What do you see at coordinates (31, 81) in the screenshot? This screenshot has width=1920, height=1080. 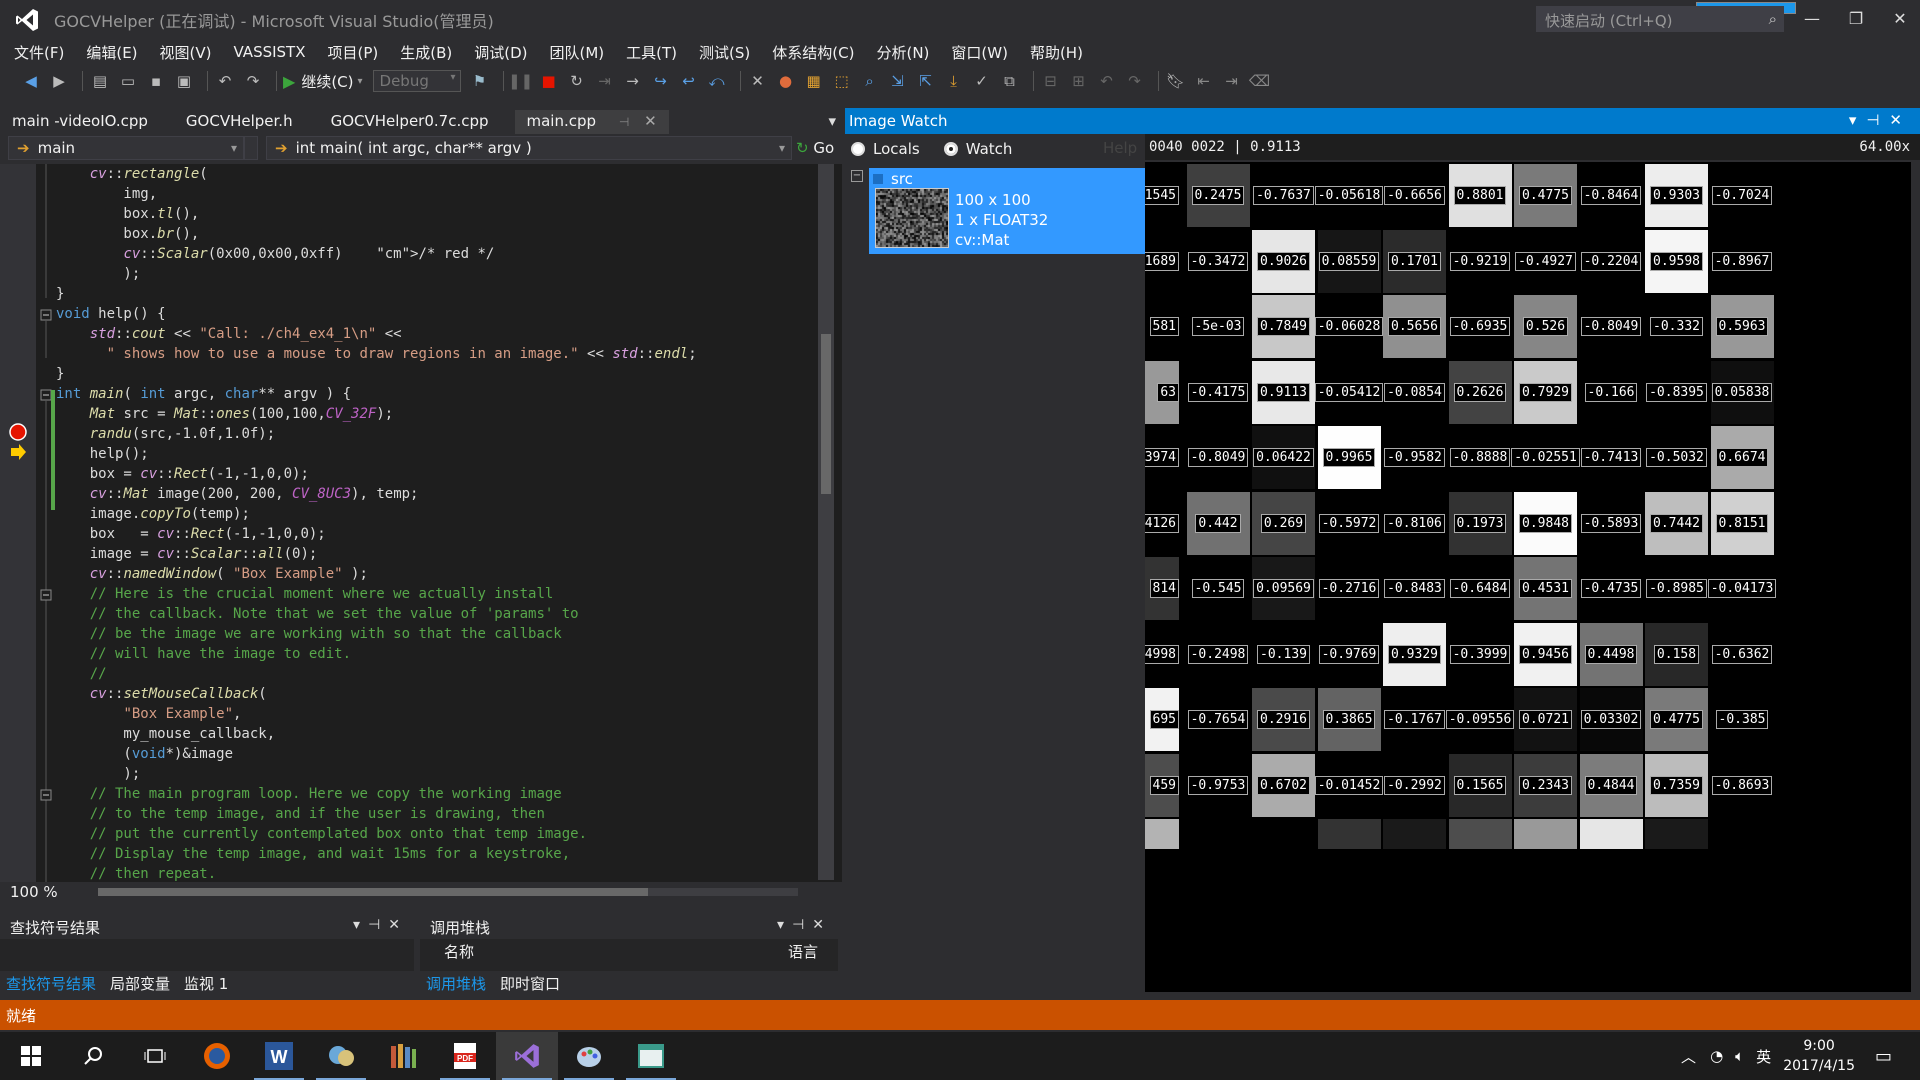 I see `back-icon: ◀` at bounding box center [31, 81].